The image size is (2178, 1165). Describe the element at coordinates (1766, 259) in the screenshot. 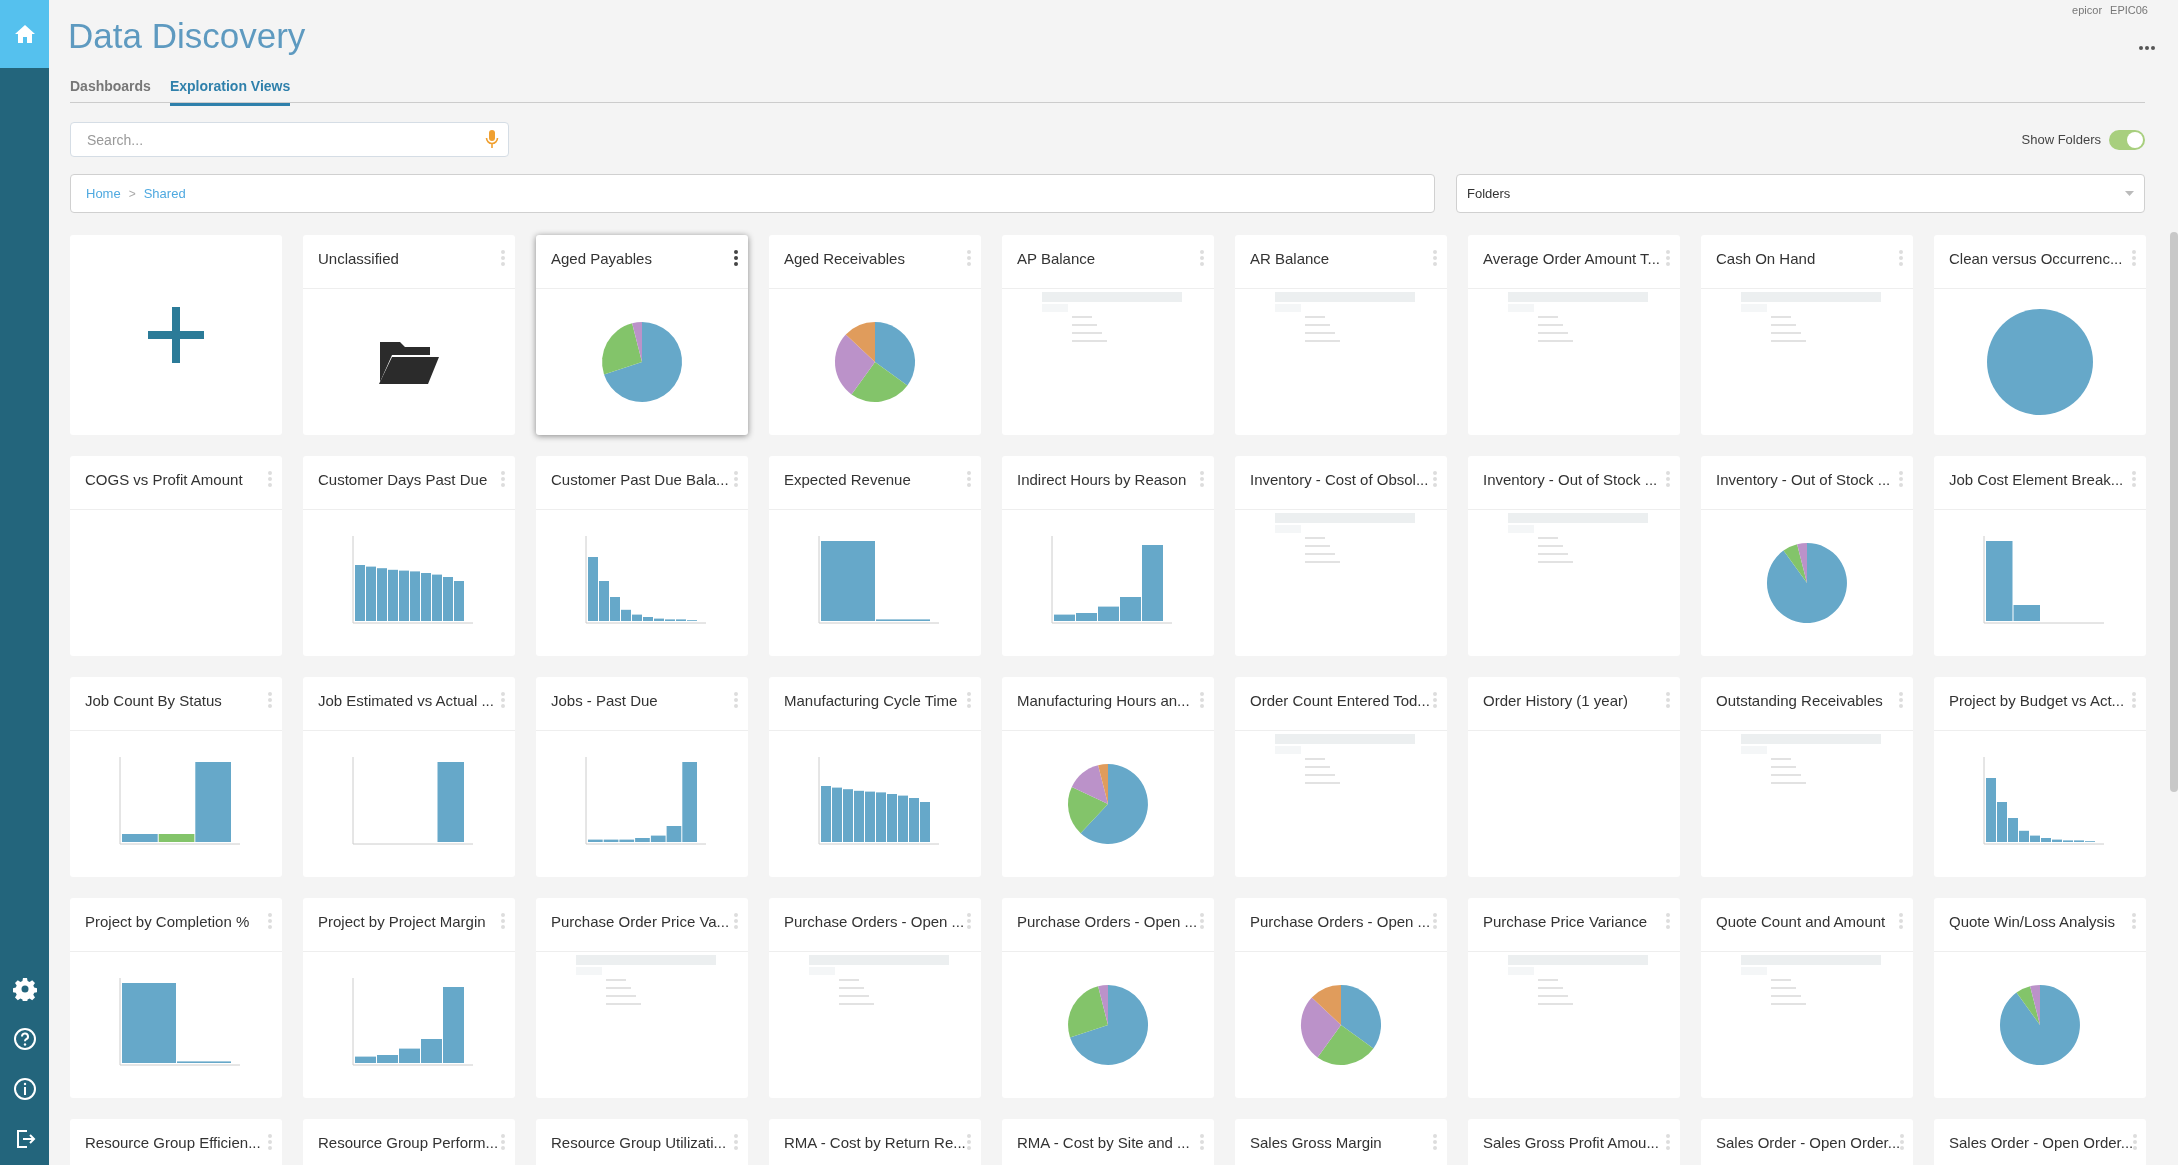

I see `card-title: Cash On Hand` at that location.